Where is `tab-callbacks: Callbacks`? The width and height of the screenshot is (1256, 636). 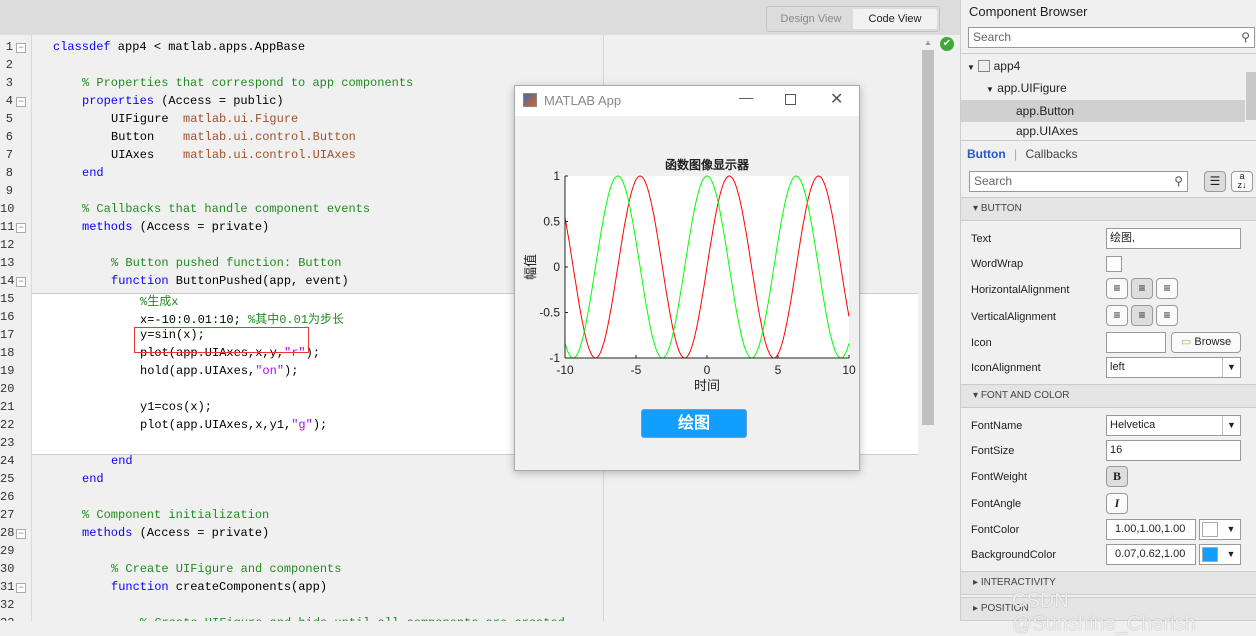 tab-callbacks: Callbacks is located at coordinates (1051, 154).